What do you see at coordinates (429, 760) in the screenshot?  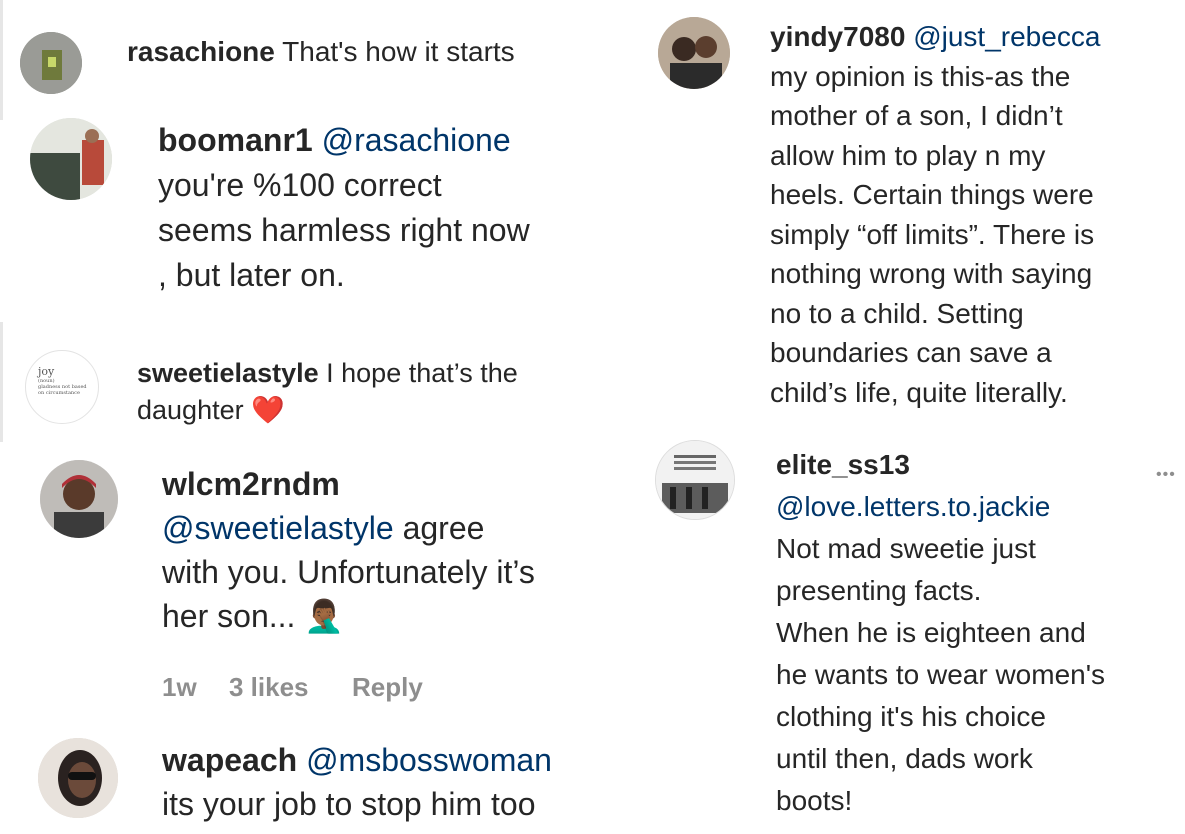 I see `mention-link: @msbosswoman` at bounding box center [429, 760].